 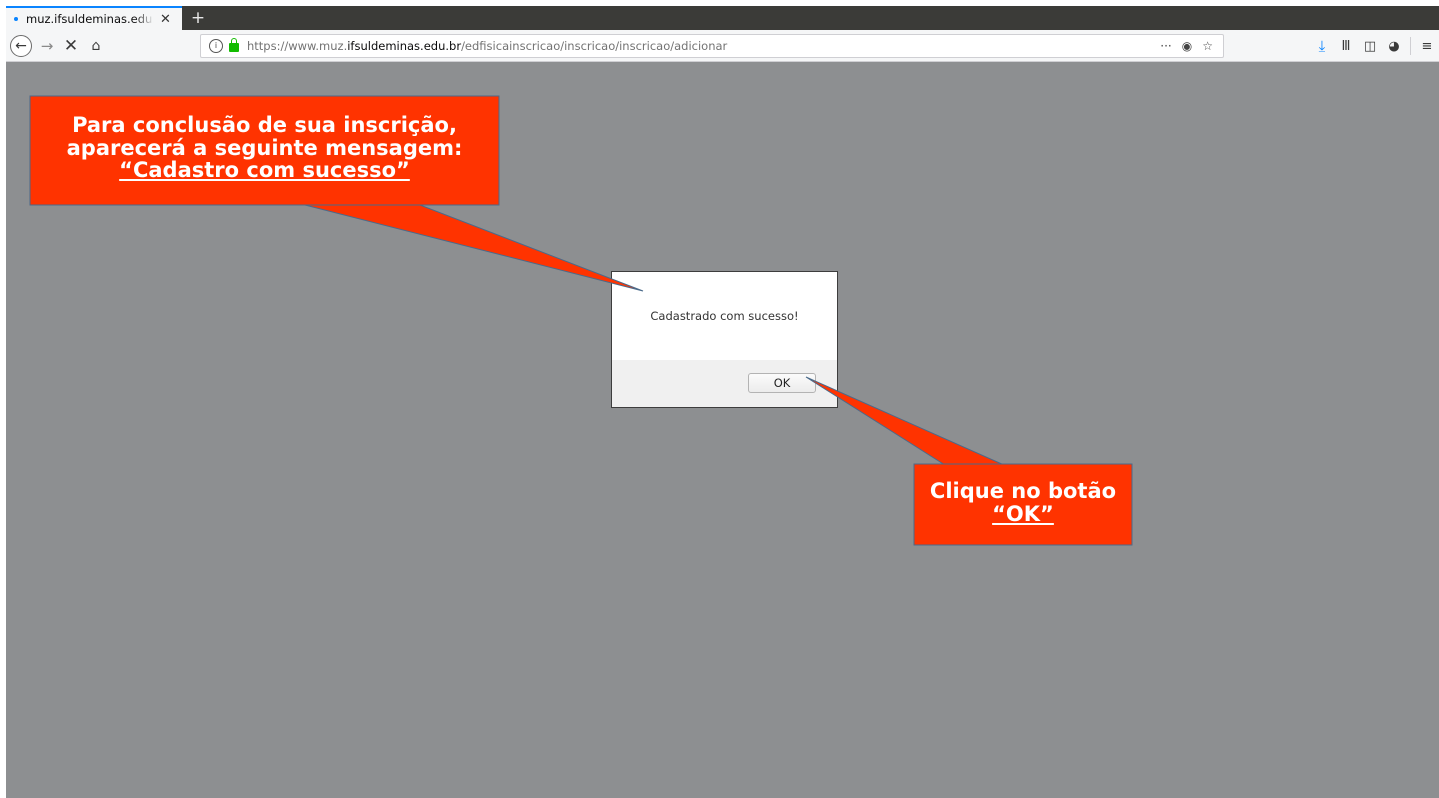 I want to click on sidebar-icon: ◫, so click(x=1370, y=46).